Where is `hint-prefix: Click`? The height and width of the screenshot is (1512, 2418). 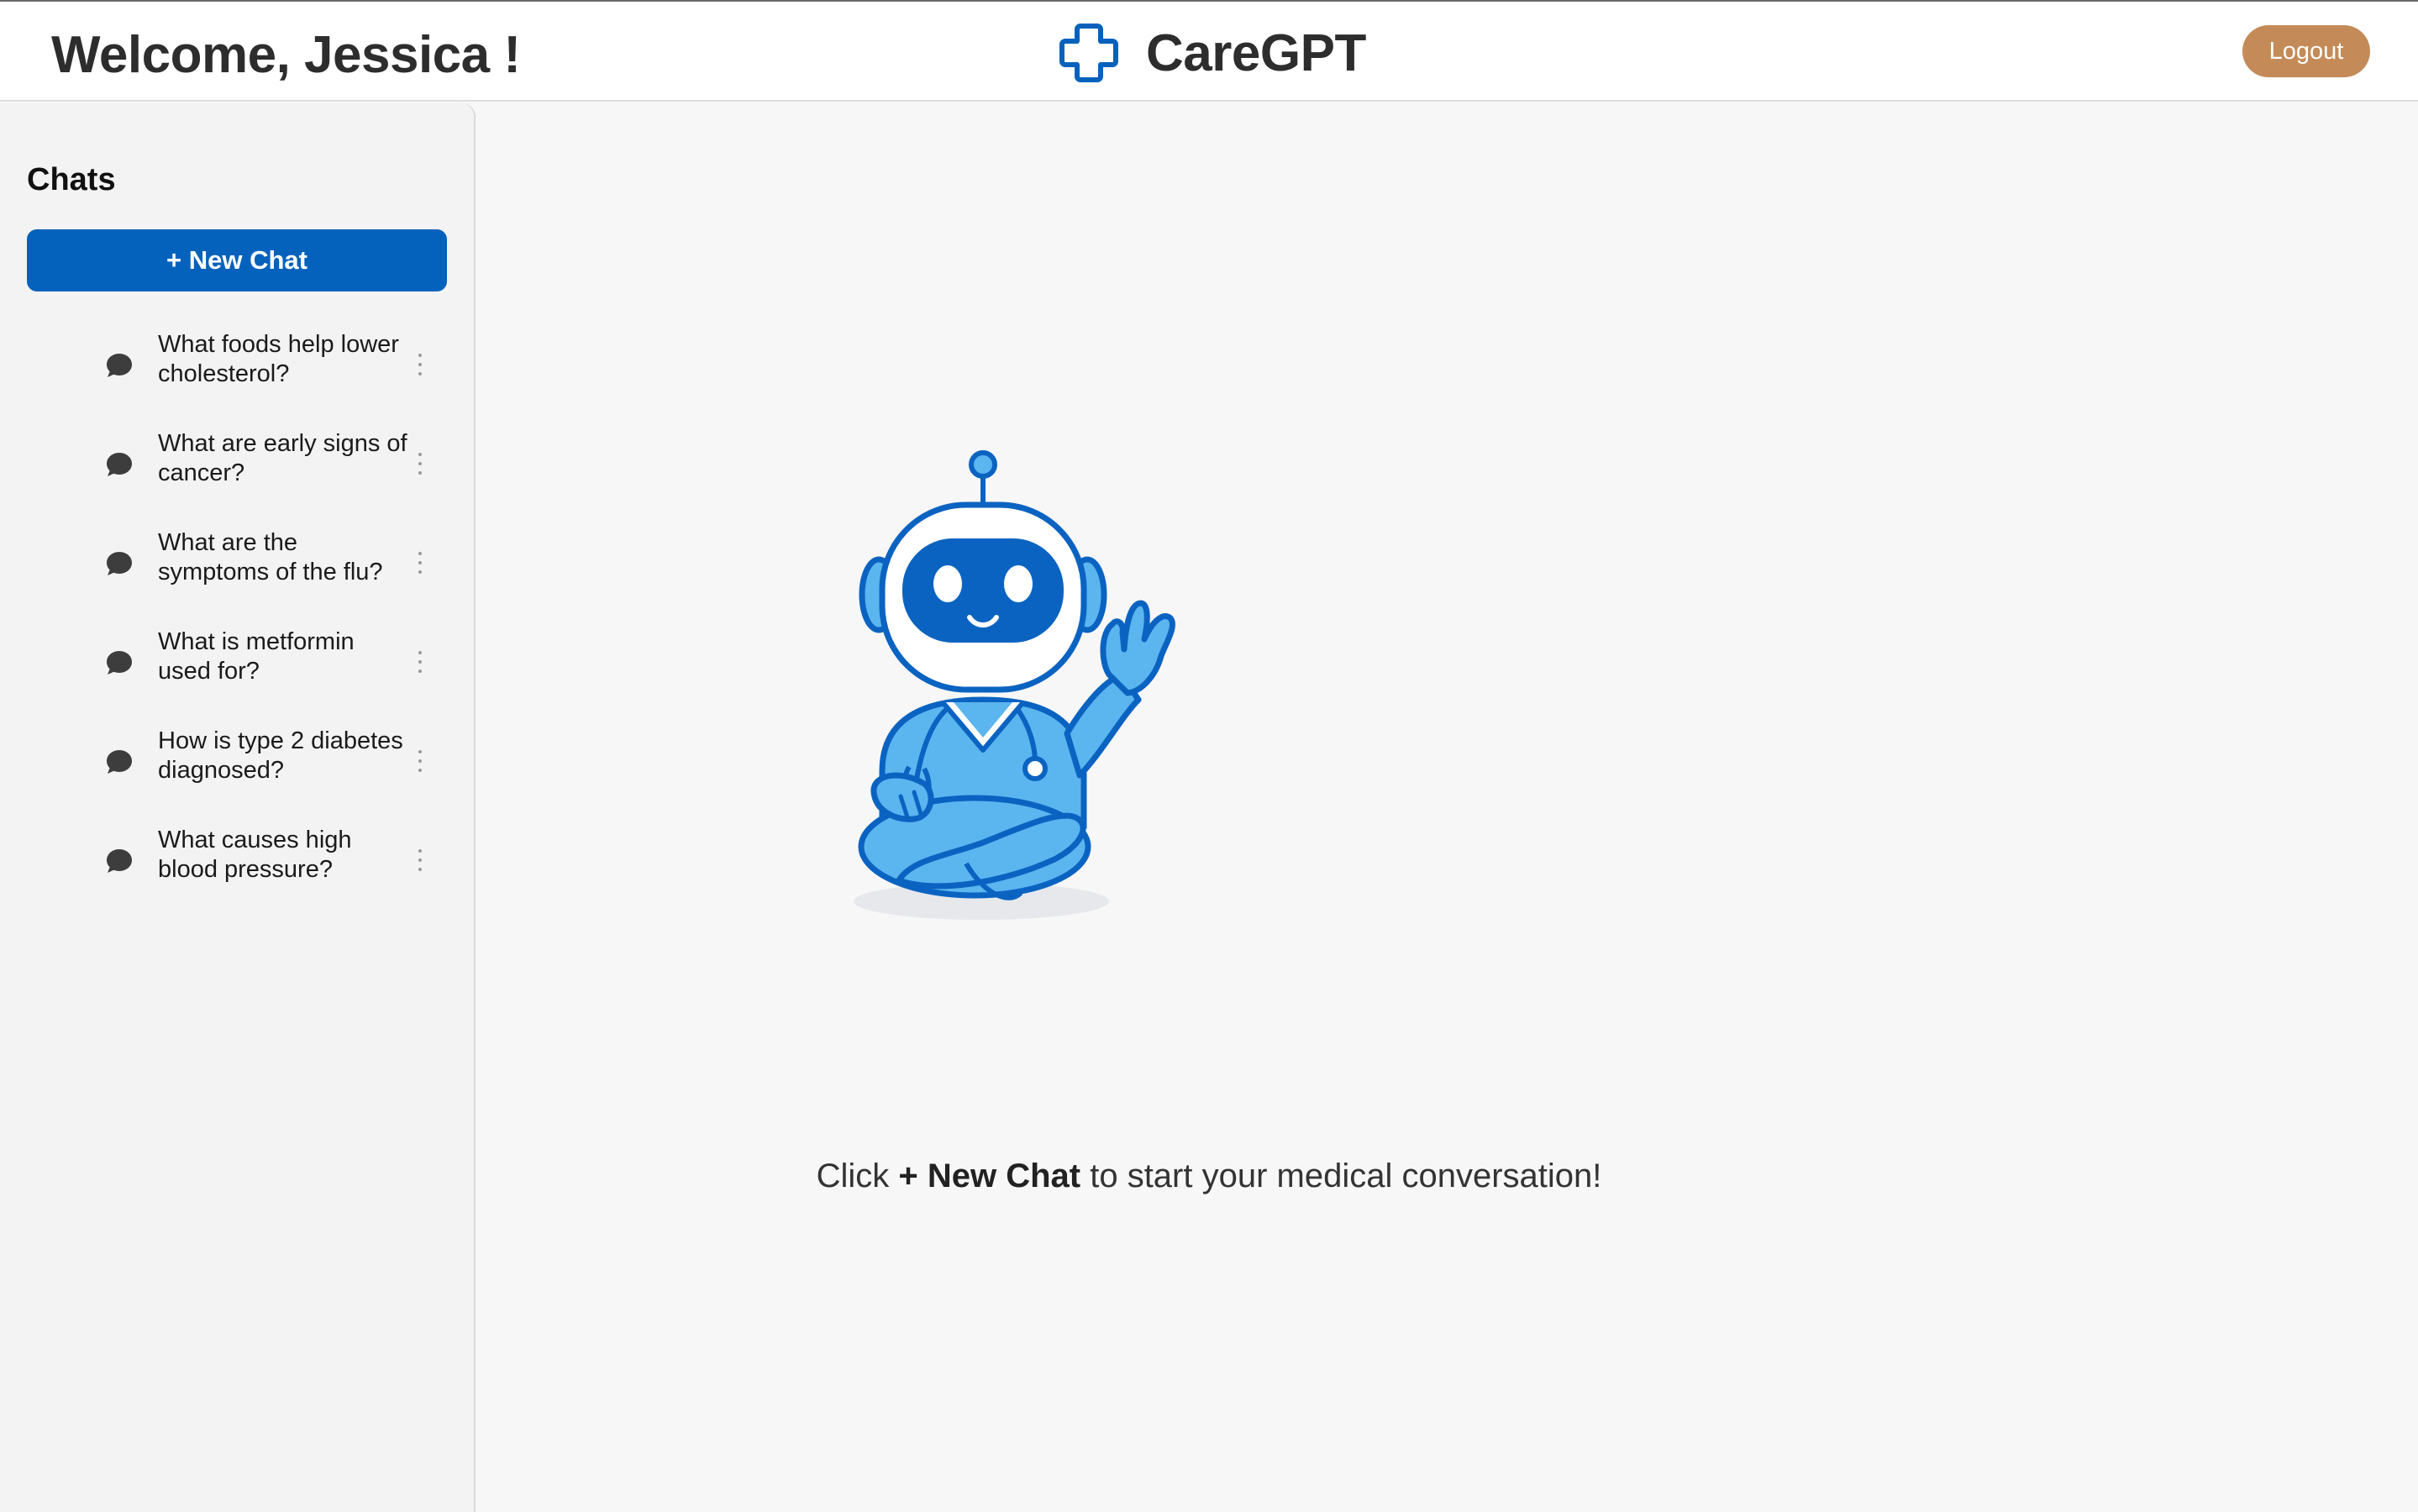 hint-prefix: Click is located at coordinates (857, 1176).